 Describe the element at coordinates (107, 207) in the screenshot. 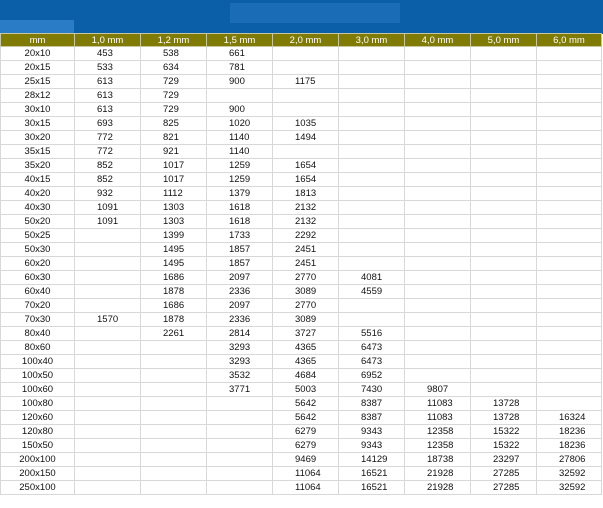

I see `value-cell: 1091` at that location.